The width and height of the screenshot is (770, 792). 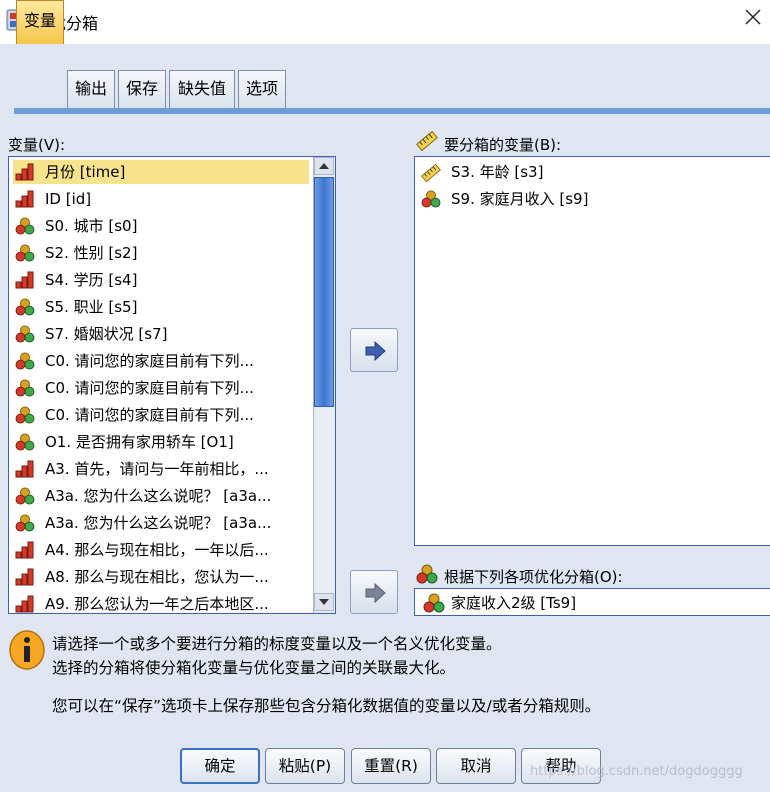 I want to click on list-item-label: 月份 [time], so click(x=85, y=172).